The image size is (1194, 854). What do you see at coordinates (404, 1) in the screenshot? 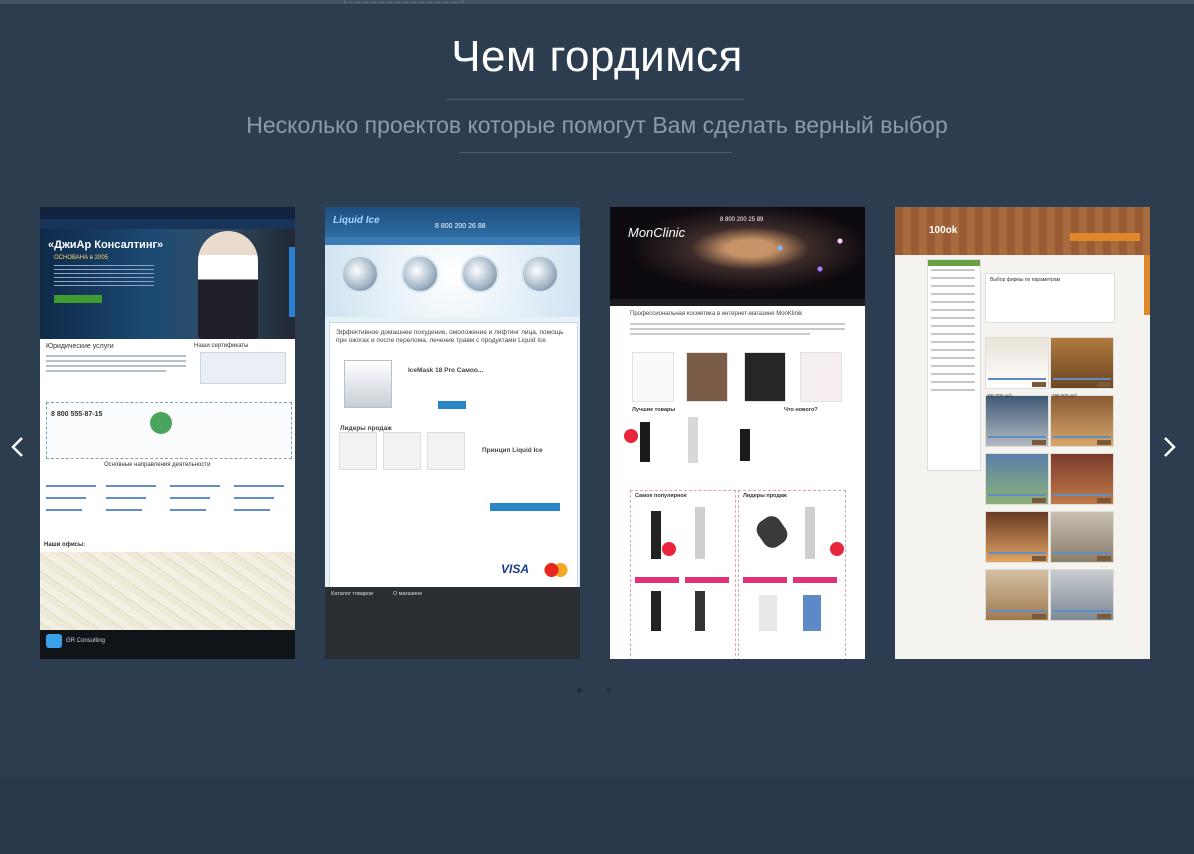
I see `focus-indicator` at bounding box center [404, 1].